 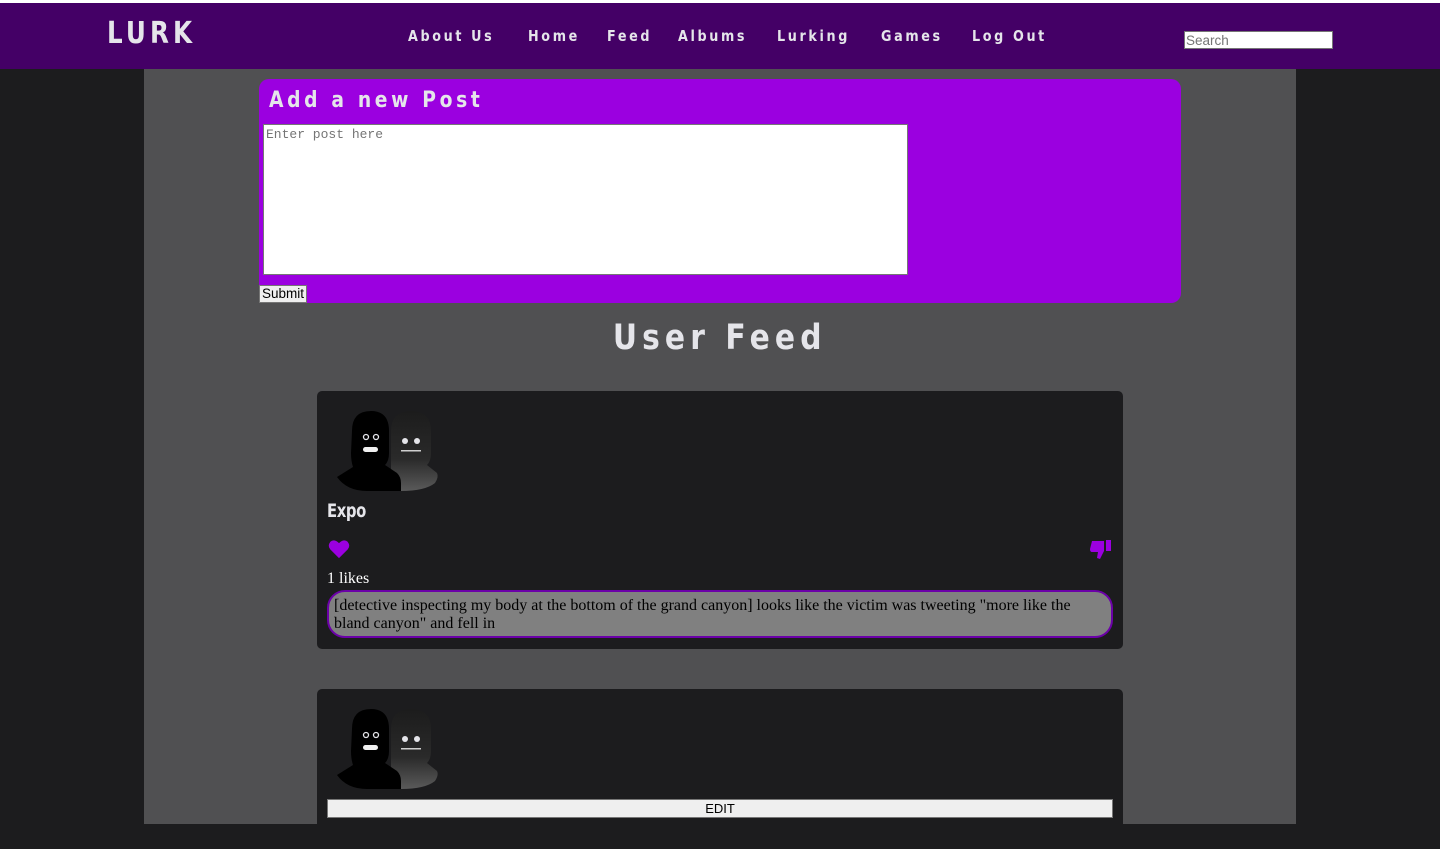 What do you see at coordinates (1101, 549) in the screenshot?
I see `thumbs-down-icon` at bounding box center [1101, 549].